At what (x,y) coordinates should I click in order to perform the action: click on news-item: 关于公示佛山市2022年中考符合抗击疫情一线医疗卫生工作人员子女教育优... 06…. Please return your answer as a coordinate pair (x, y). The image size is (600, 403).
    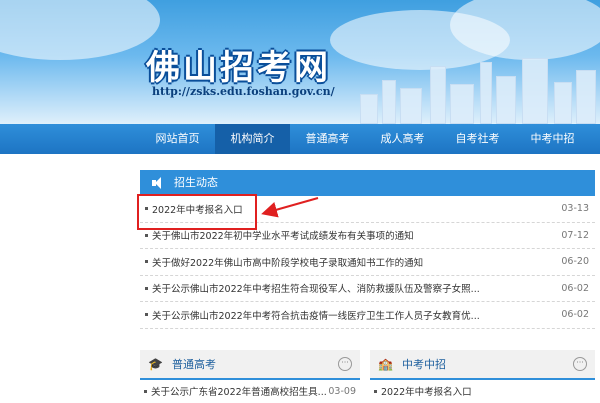
    Looking at the image, I should click on (367, 315).